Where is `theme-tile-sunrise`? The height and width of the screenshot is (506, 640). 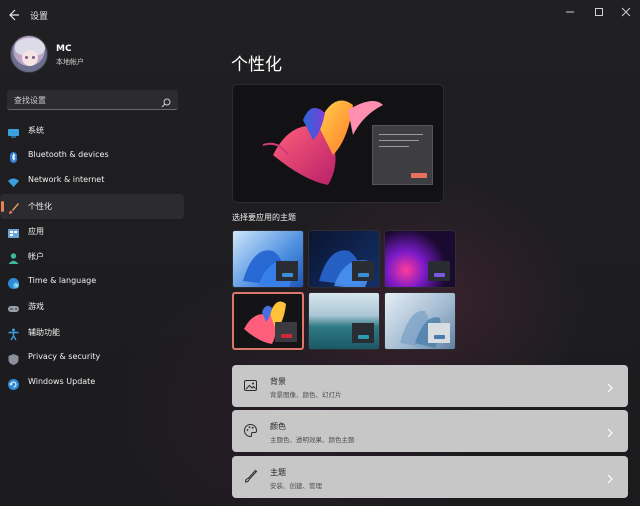
theme-tile-sunrise is located at coordinates (344, 321).